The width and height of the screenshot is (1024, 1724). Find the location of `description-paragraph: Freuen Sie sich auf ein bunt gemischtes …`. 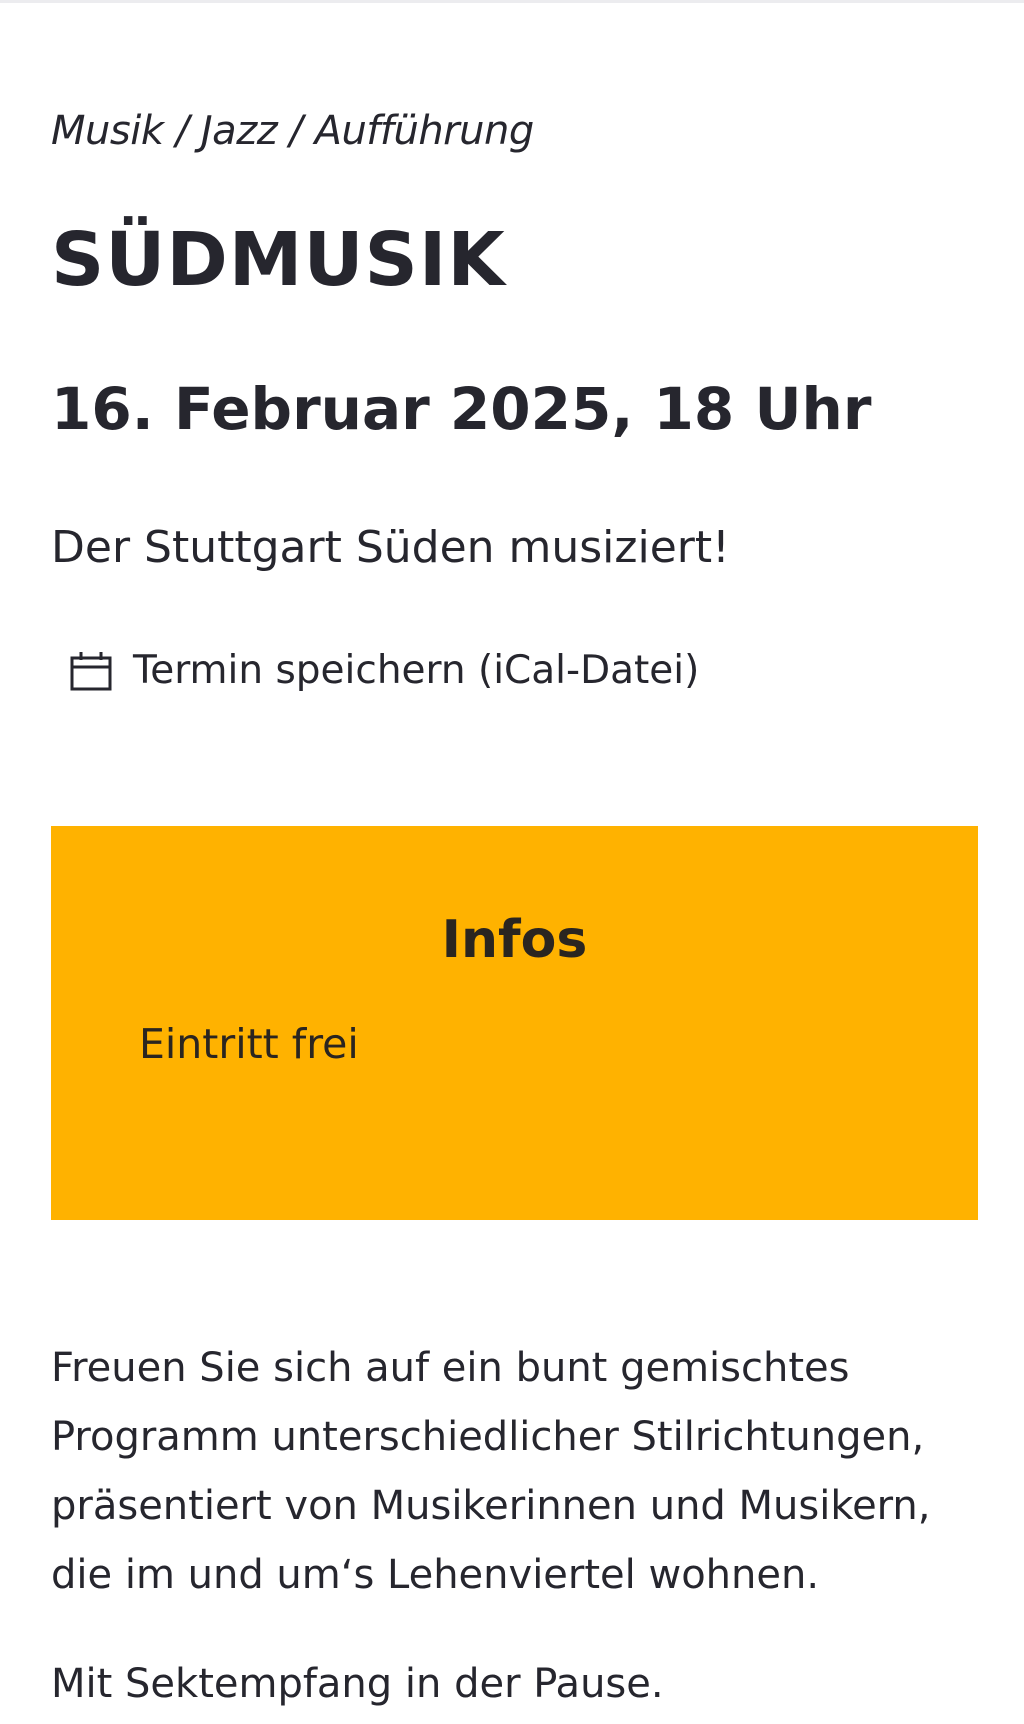

description-paragraph: Freuen Sie sich auf ein bunt gemischtes … is located at coordinates (491, 1471).